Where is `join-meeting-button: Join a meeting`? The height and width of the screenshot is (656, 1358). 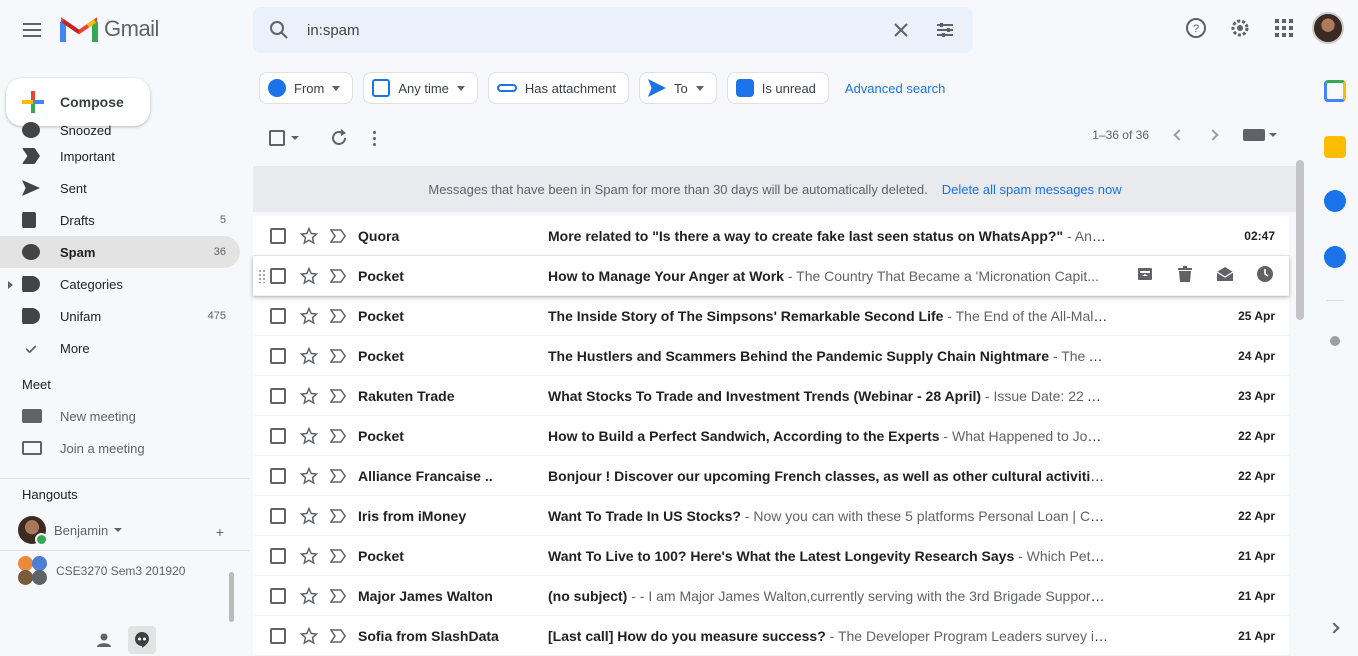 join-meeting-button: Join a meeting is located at coordinates (125, 448).